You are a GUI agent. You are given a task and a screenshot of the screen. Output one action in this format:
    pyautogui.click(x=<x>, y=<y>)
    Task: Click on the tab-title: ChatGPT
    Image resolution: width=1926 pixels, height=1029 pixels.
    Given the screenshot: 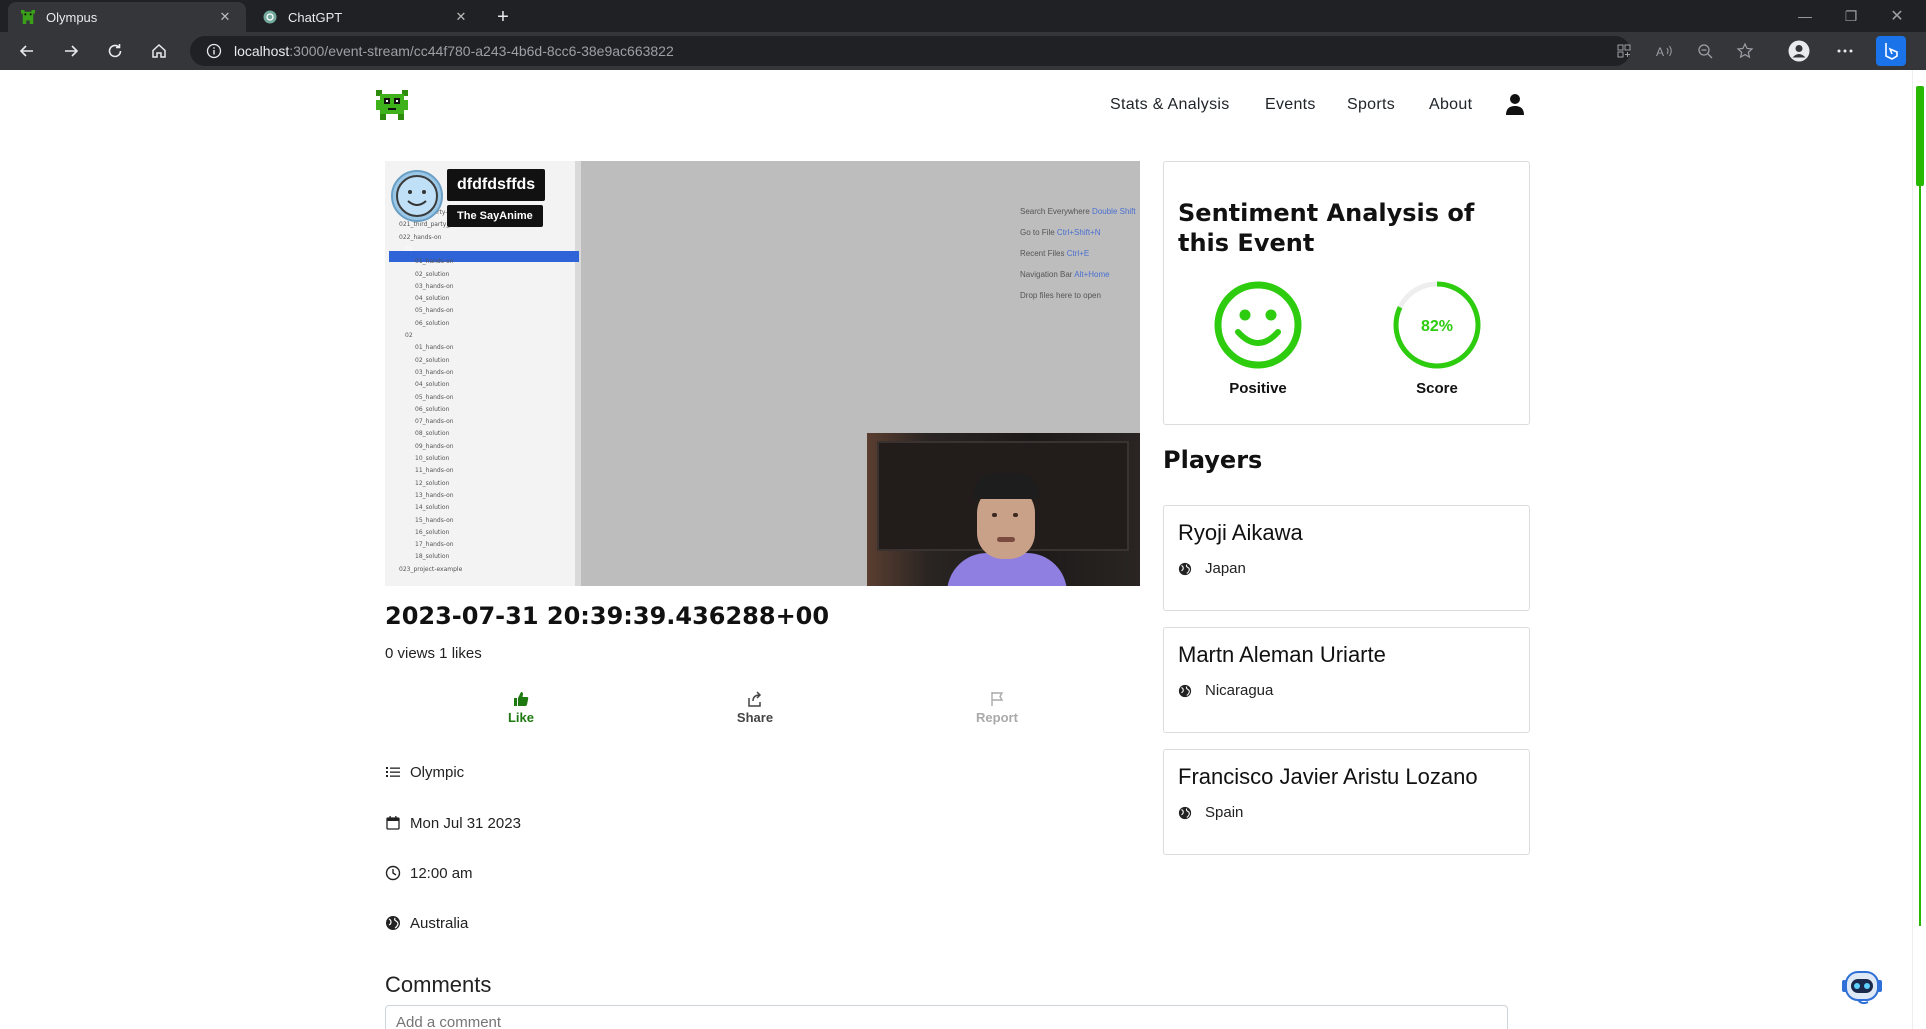 What is the action you would take?
    pyautogui.click(x=315, y=17)
    